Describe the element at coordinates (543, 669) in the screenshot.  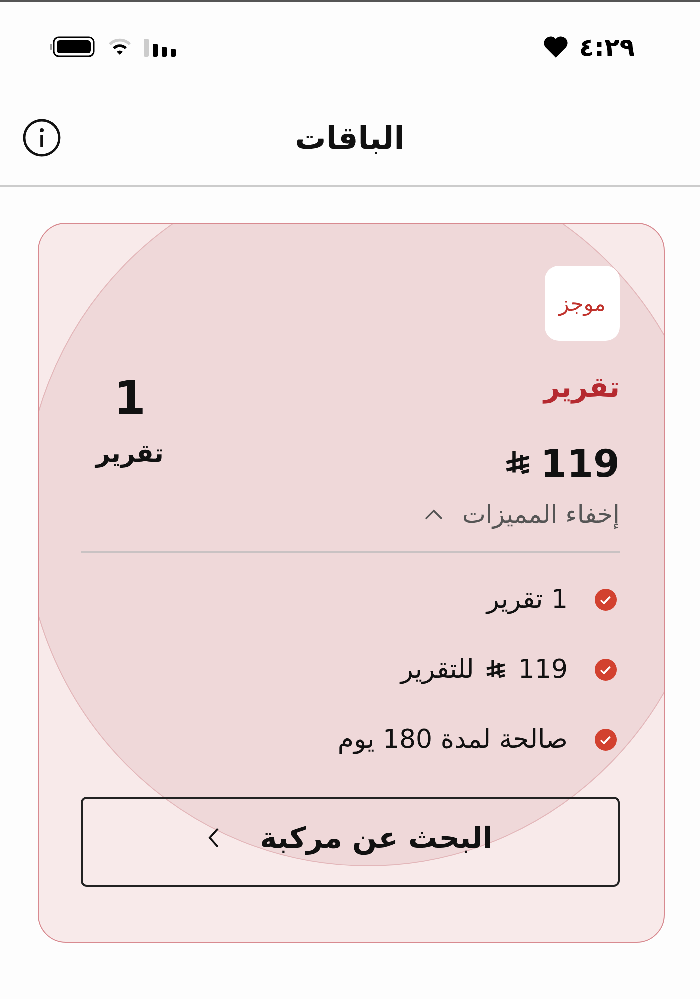
I see `feature-price: 119` at that location.